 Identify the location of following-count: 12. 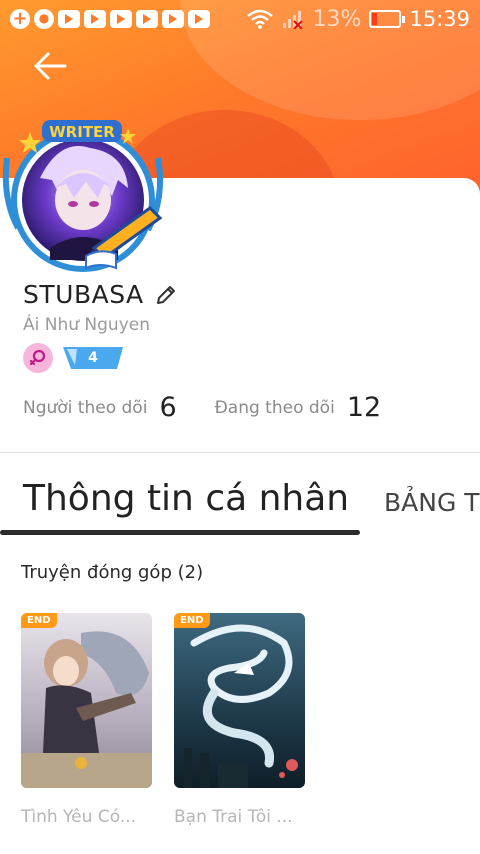
(364, 407).